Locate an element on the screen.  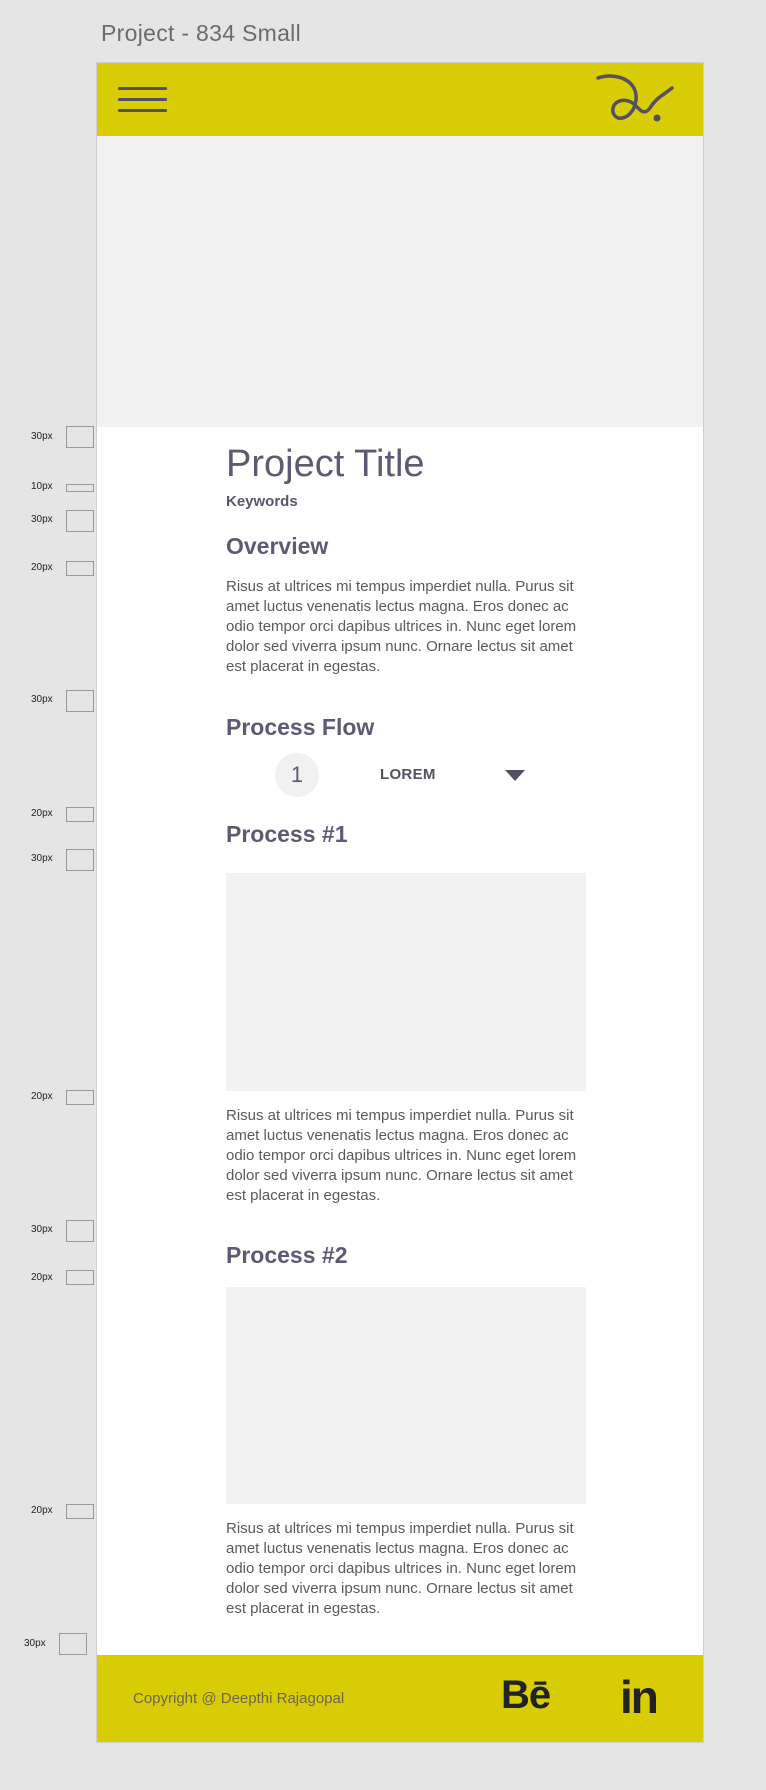
menu-icon is located at coordinates (142, 100).